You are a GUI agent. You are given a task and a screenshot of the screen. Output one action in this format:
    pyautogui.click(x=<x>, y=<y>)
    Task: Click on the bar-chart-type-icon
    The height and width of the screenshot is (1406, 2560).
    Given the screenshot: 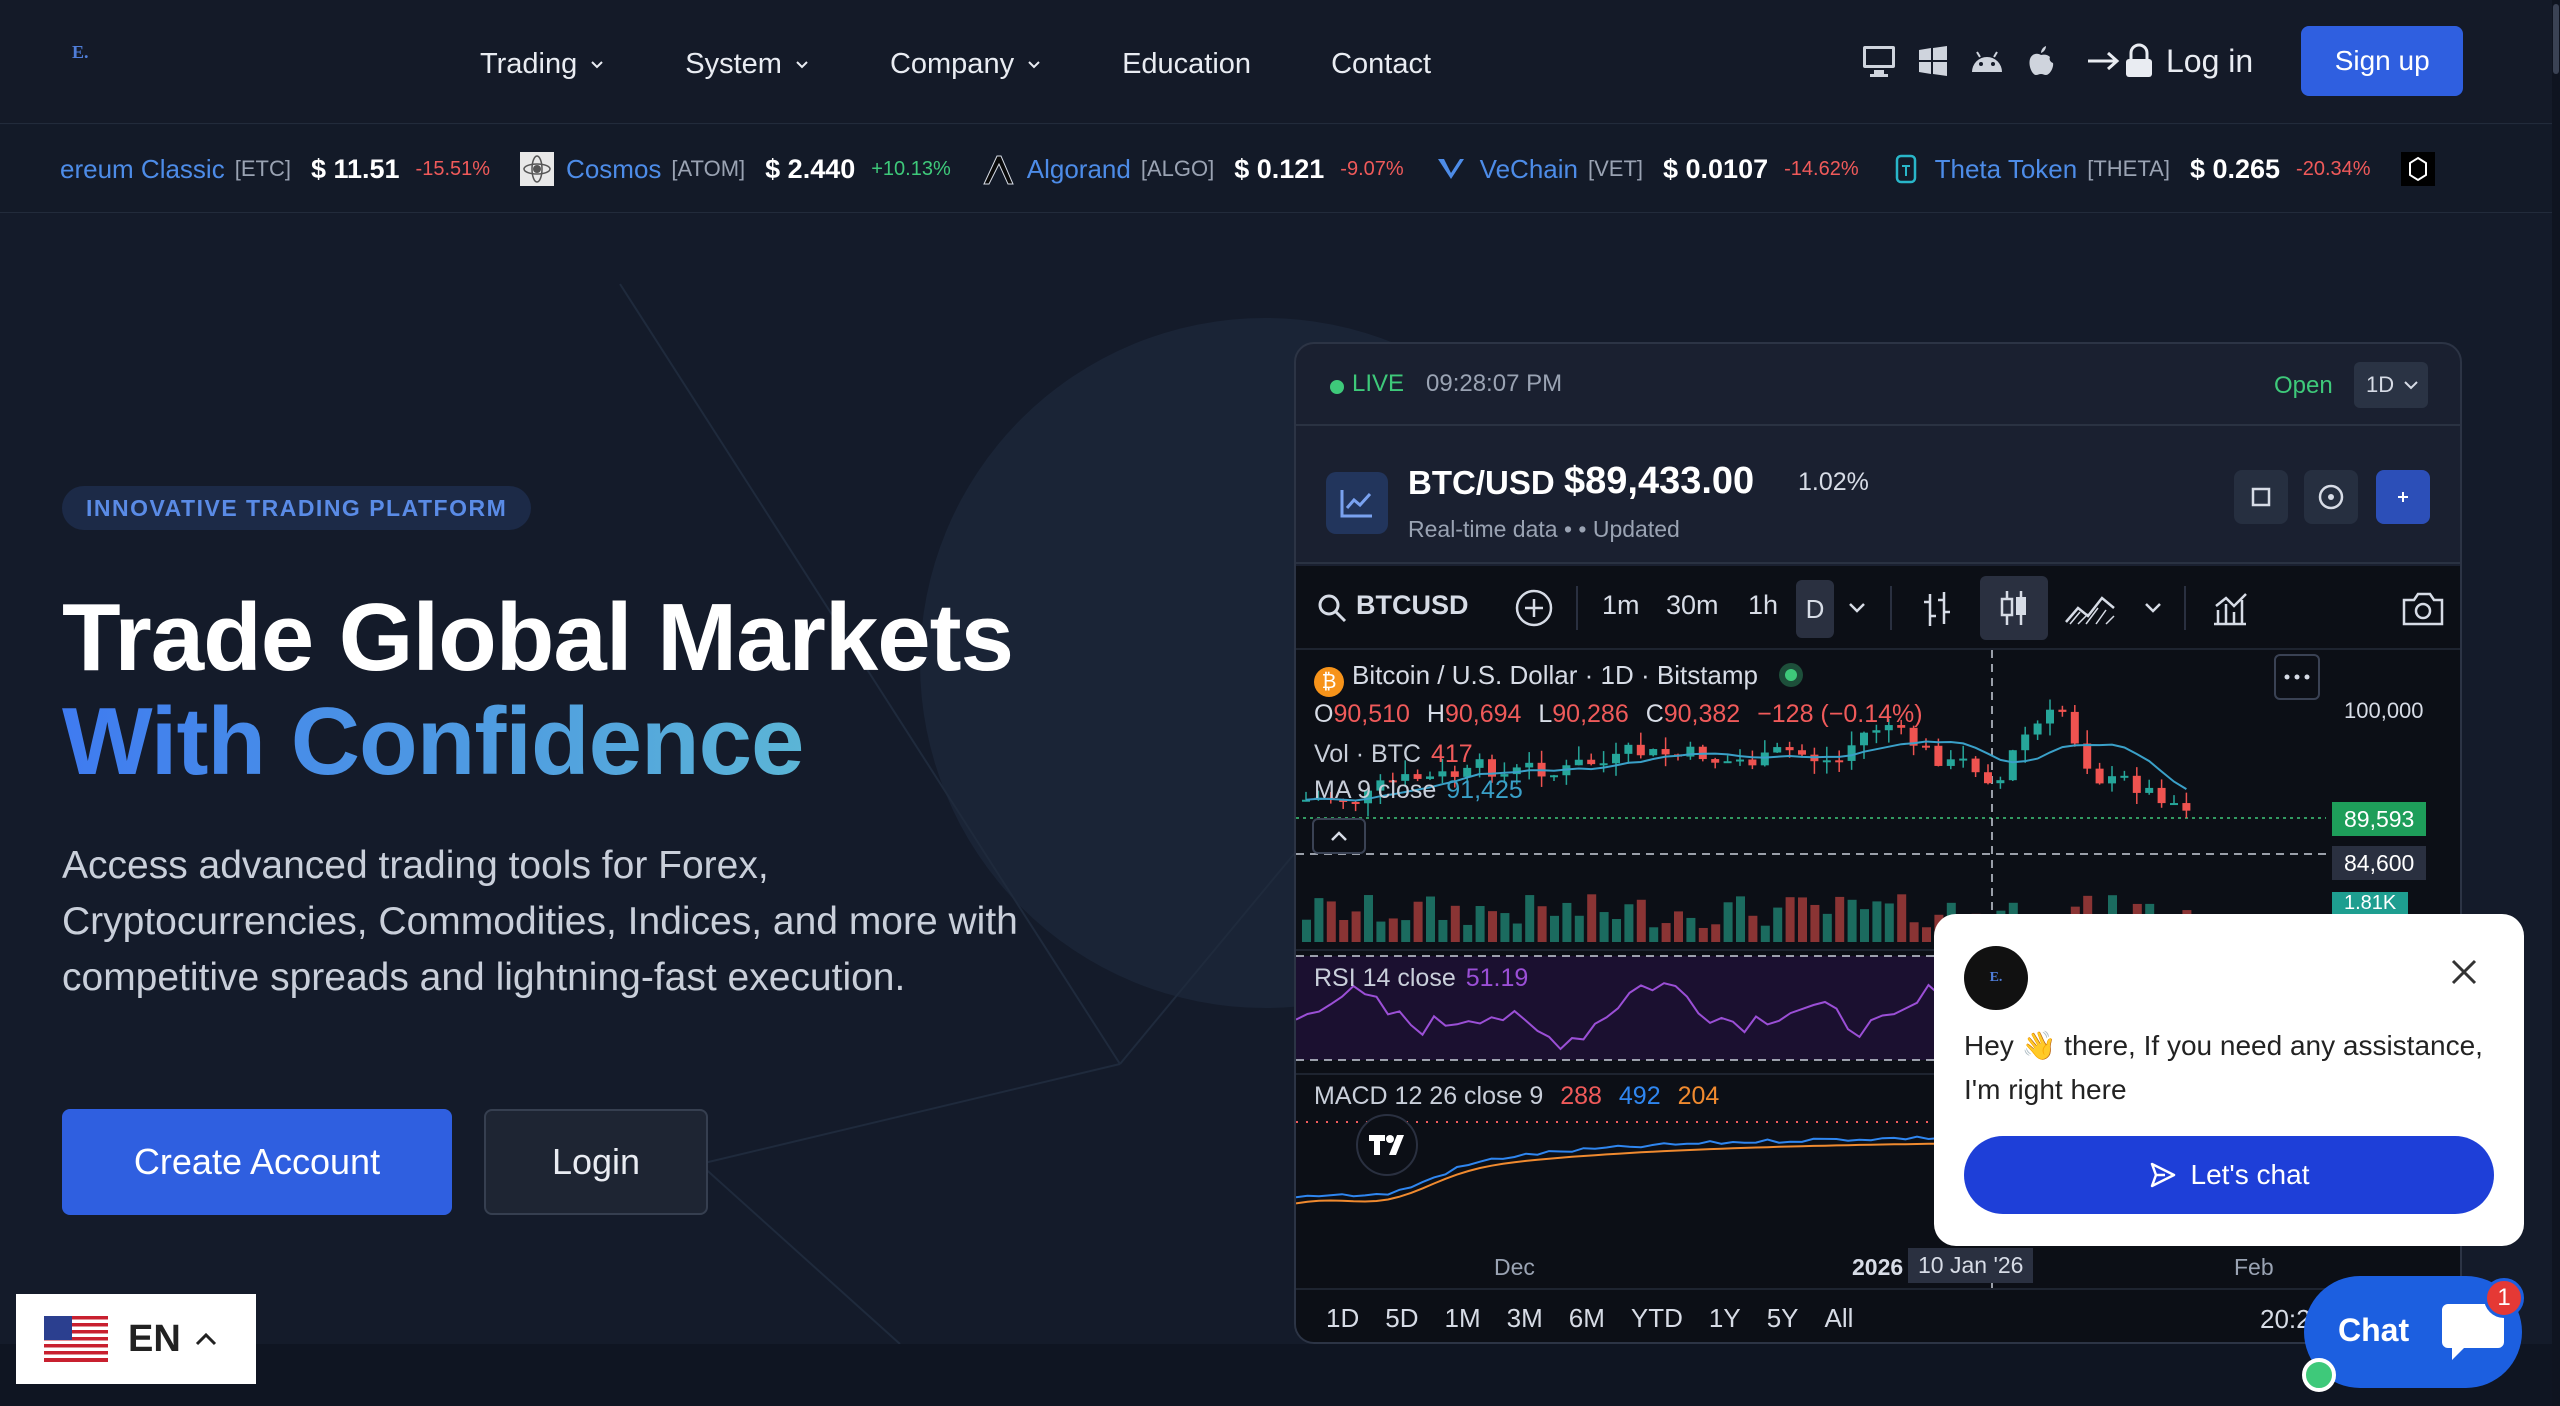 What is the action you would take?
    pyautogui.click(x=1937, y=609)
    